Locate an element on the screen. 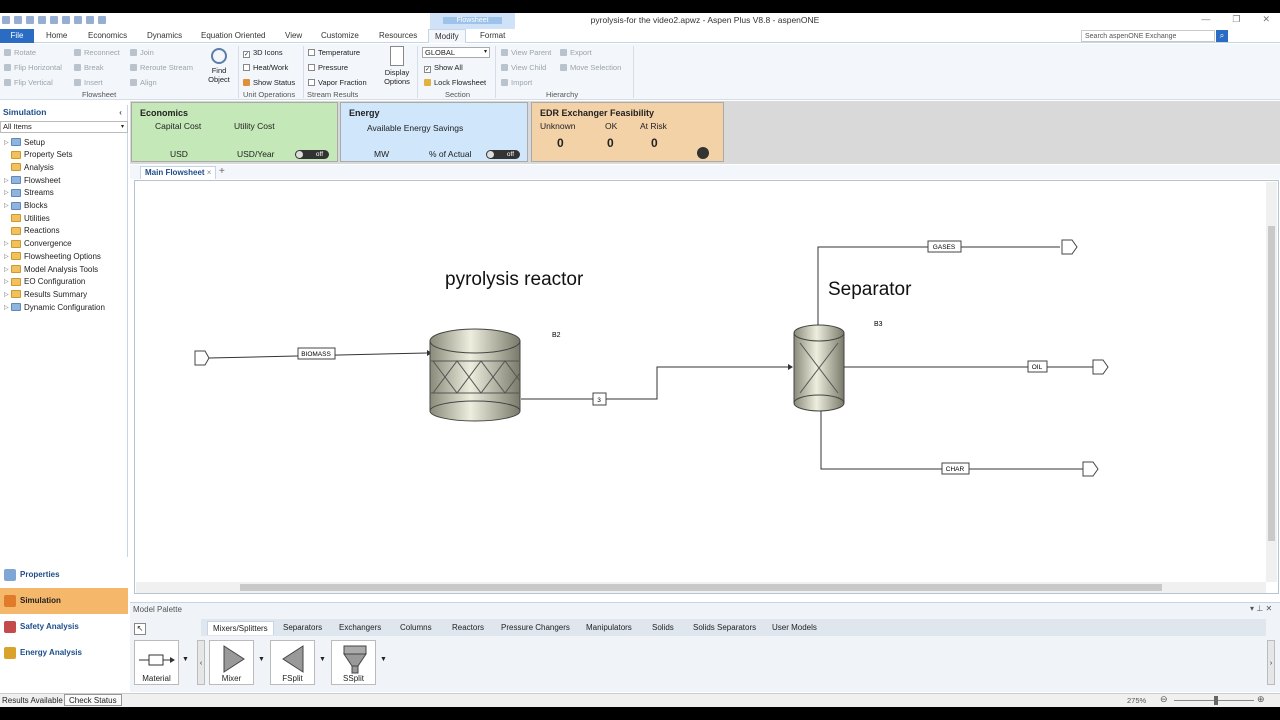 The width and height of the screenshot is (1280, 720). nav-tree-item: ▷ Model Analysis Tools is located at coordinates (51, 269).